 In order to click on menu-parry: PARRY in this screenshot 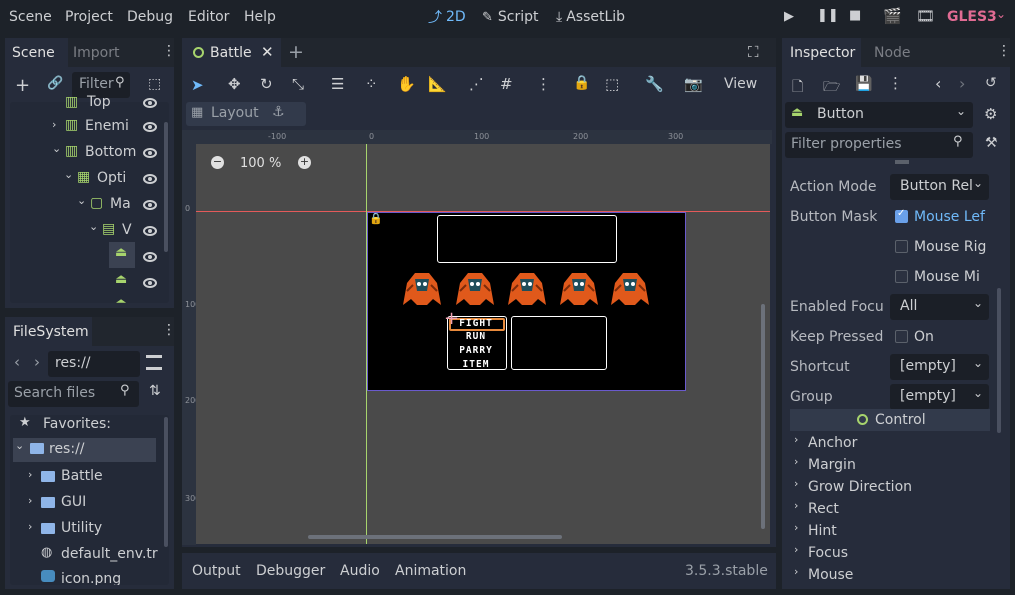, I will do `click(476, 350)`.